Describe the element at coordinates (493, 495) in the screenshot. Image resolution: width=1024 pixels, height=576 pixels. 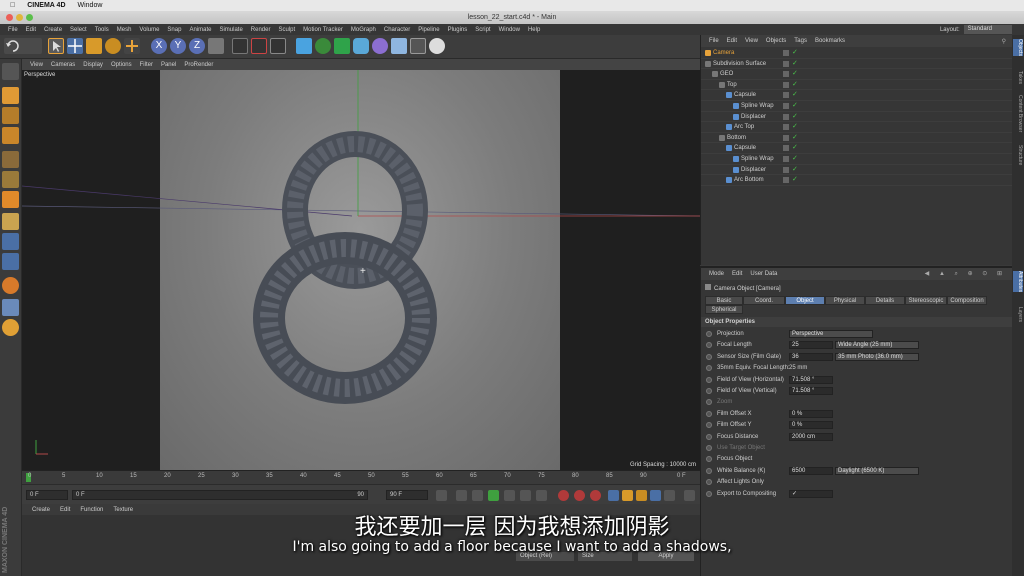
I see `play-icon` at that location.